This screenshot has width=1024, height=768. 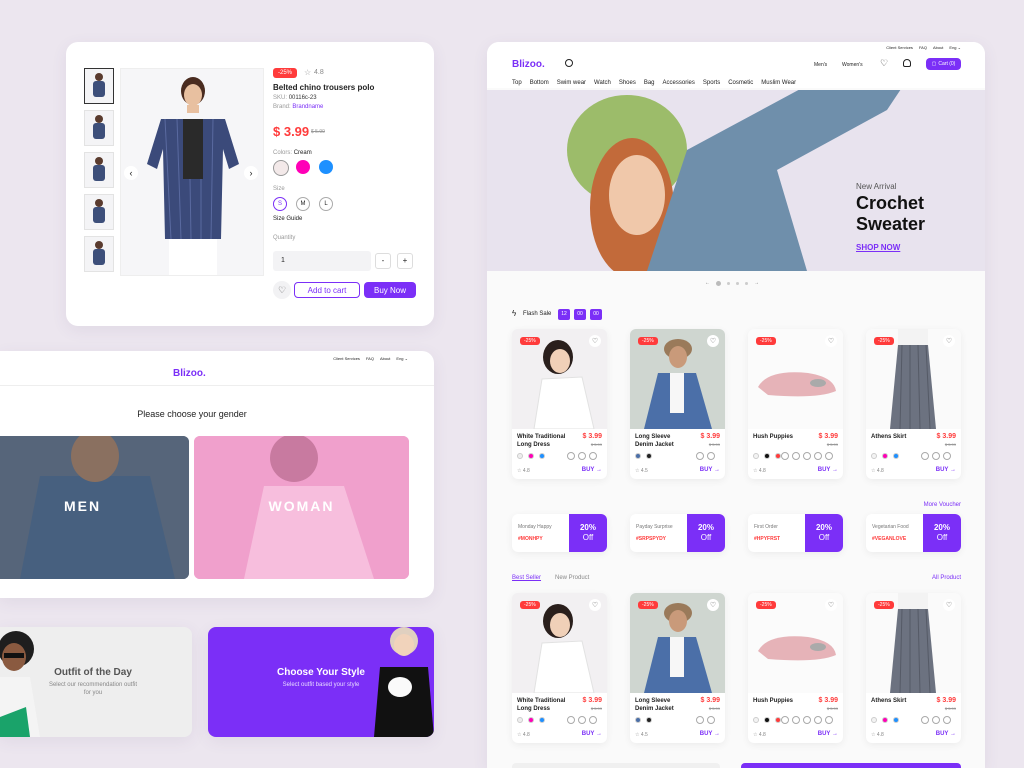 I want to click on more-voucher-link: More Voucher, so click(x=942, y=505).